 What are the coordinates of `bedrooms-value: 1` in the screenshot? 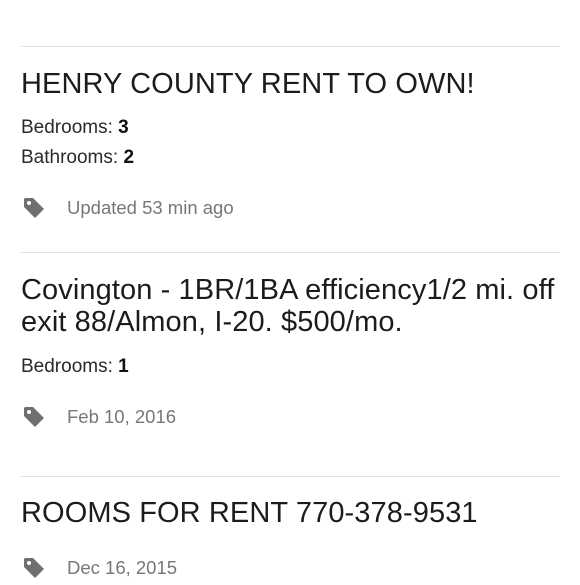 It's located at (123, 366).